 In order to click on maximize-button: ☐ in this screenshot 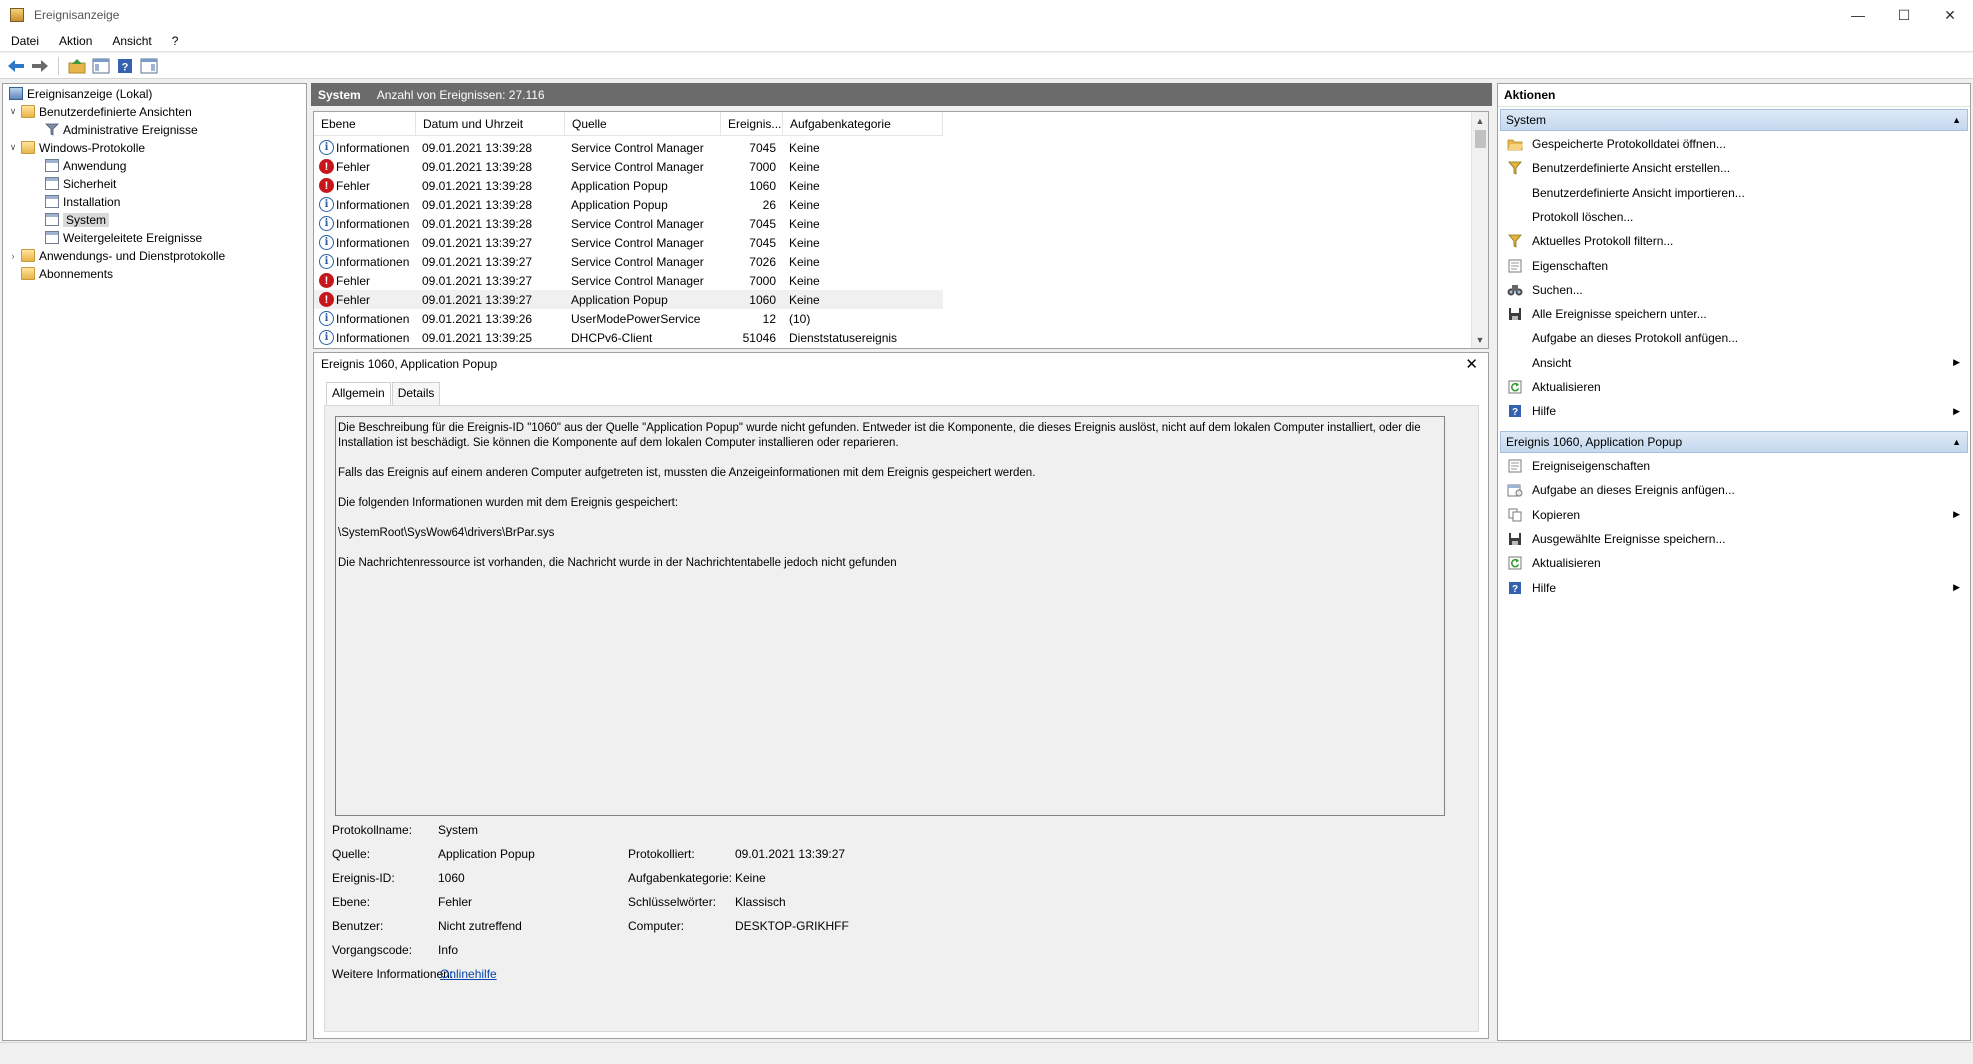, I will do `click(1904, 15)`.